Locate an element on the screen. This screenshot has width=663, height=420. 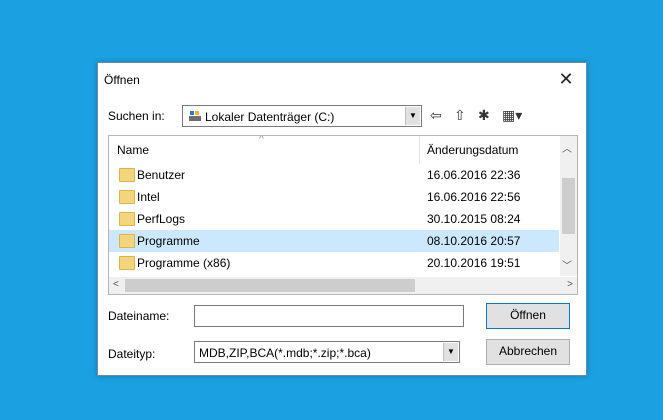
look-in-dropdown: Lokaler Datenträger (C:) ▼ is located at coordinates (302, 116).